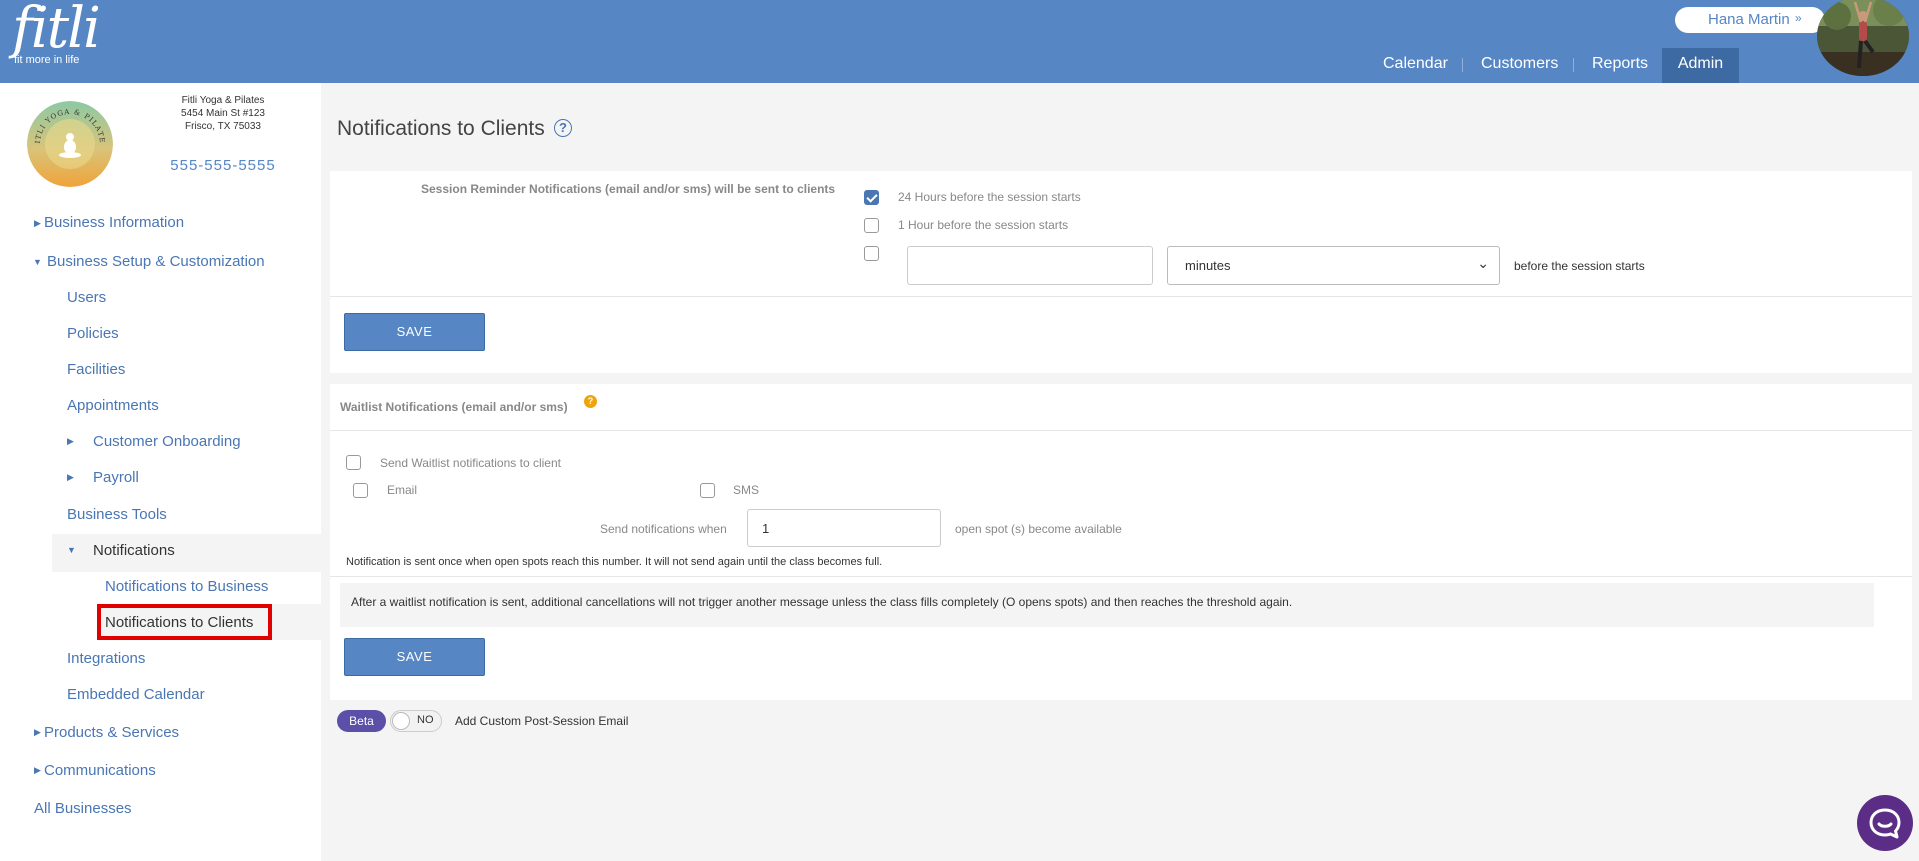 The width and height of the screenshot is (1919, 861). Describe the element at coordinates (1519, 65) in the screenshot. I see `nav-customers: Customers` at that location.